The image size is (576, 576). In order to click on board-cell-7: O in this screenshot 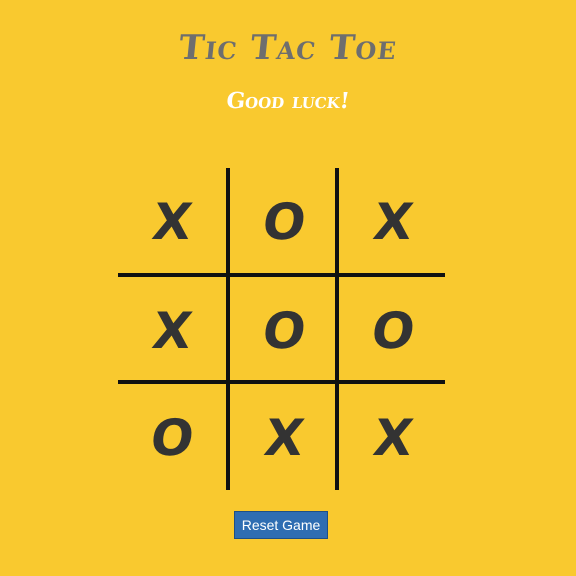, I will do `click(172, 437)`.